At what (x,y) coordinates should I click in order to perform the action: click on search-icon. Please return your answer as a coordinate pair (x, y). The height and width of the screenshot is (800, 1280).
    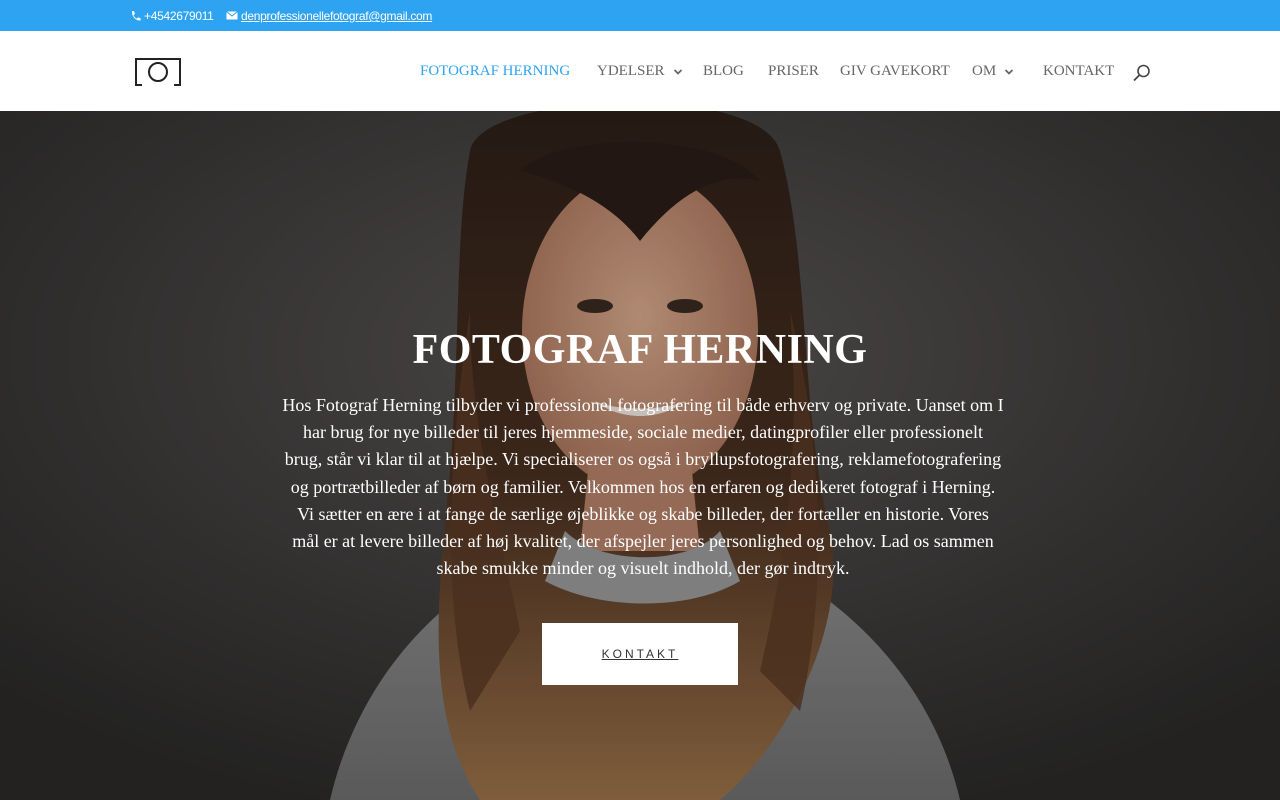
    Looking at the image, I should click on (1142, 73).